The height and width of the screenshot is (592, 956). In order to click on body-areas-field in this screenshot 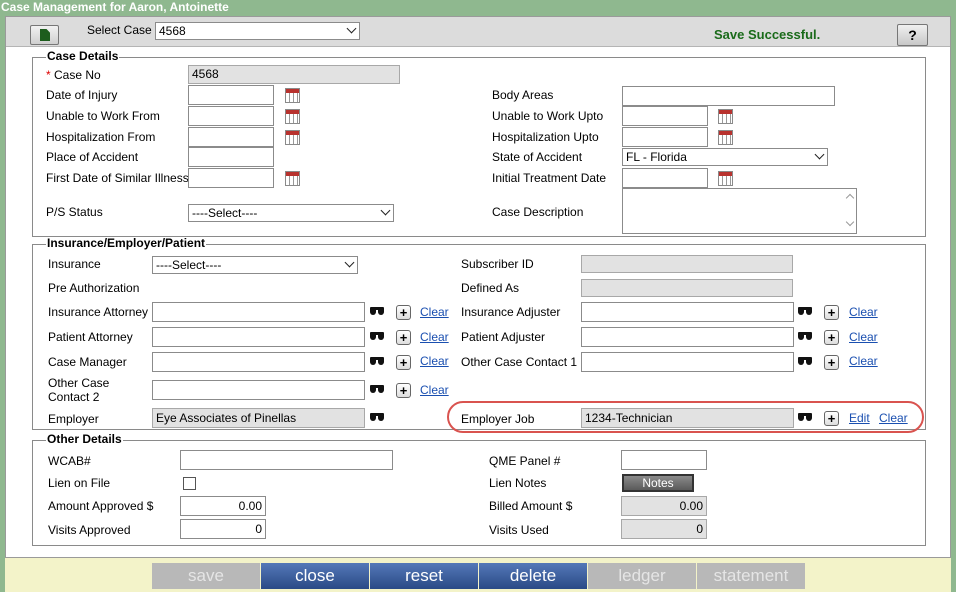, I will do `click(728, 96)`.